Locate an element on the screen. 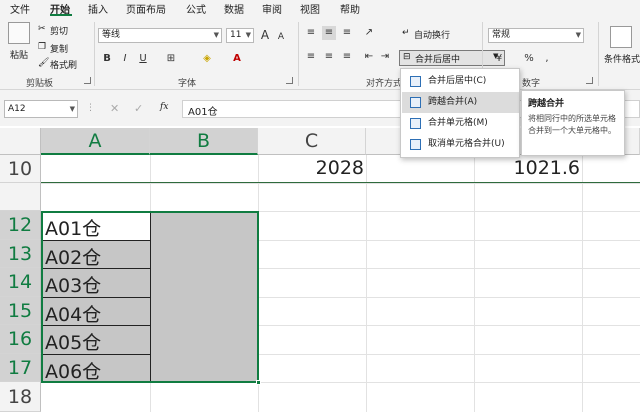 The height and width of the screenshot is (412, 640). merge-dropdown-menu: 合并后居中(C) 跨越合并(A) 合并单元格(M) 取消单元格合并(U) is located at coordinates (460, 113).